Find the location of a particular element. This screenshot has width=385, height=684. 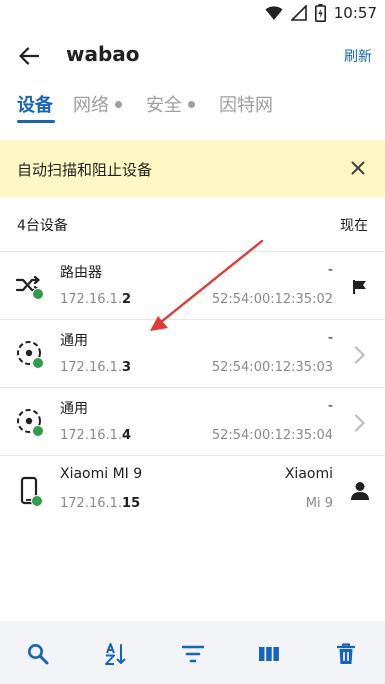

ip-suffix: 3 is located at coordinates (127, 367).